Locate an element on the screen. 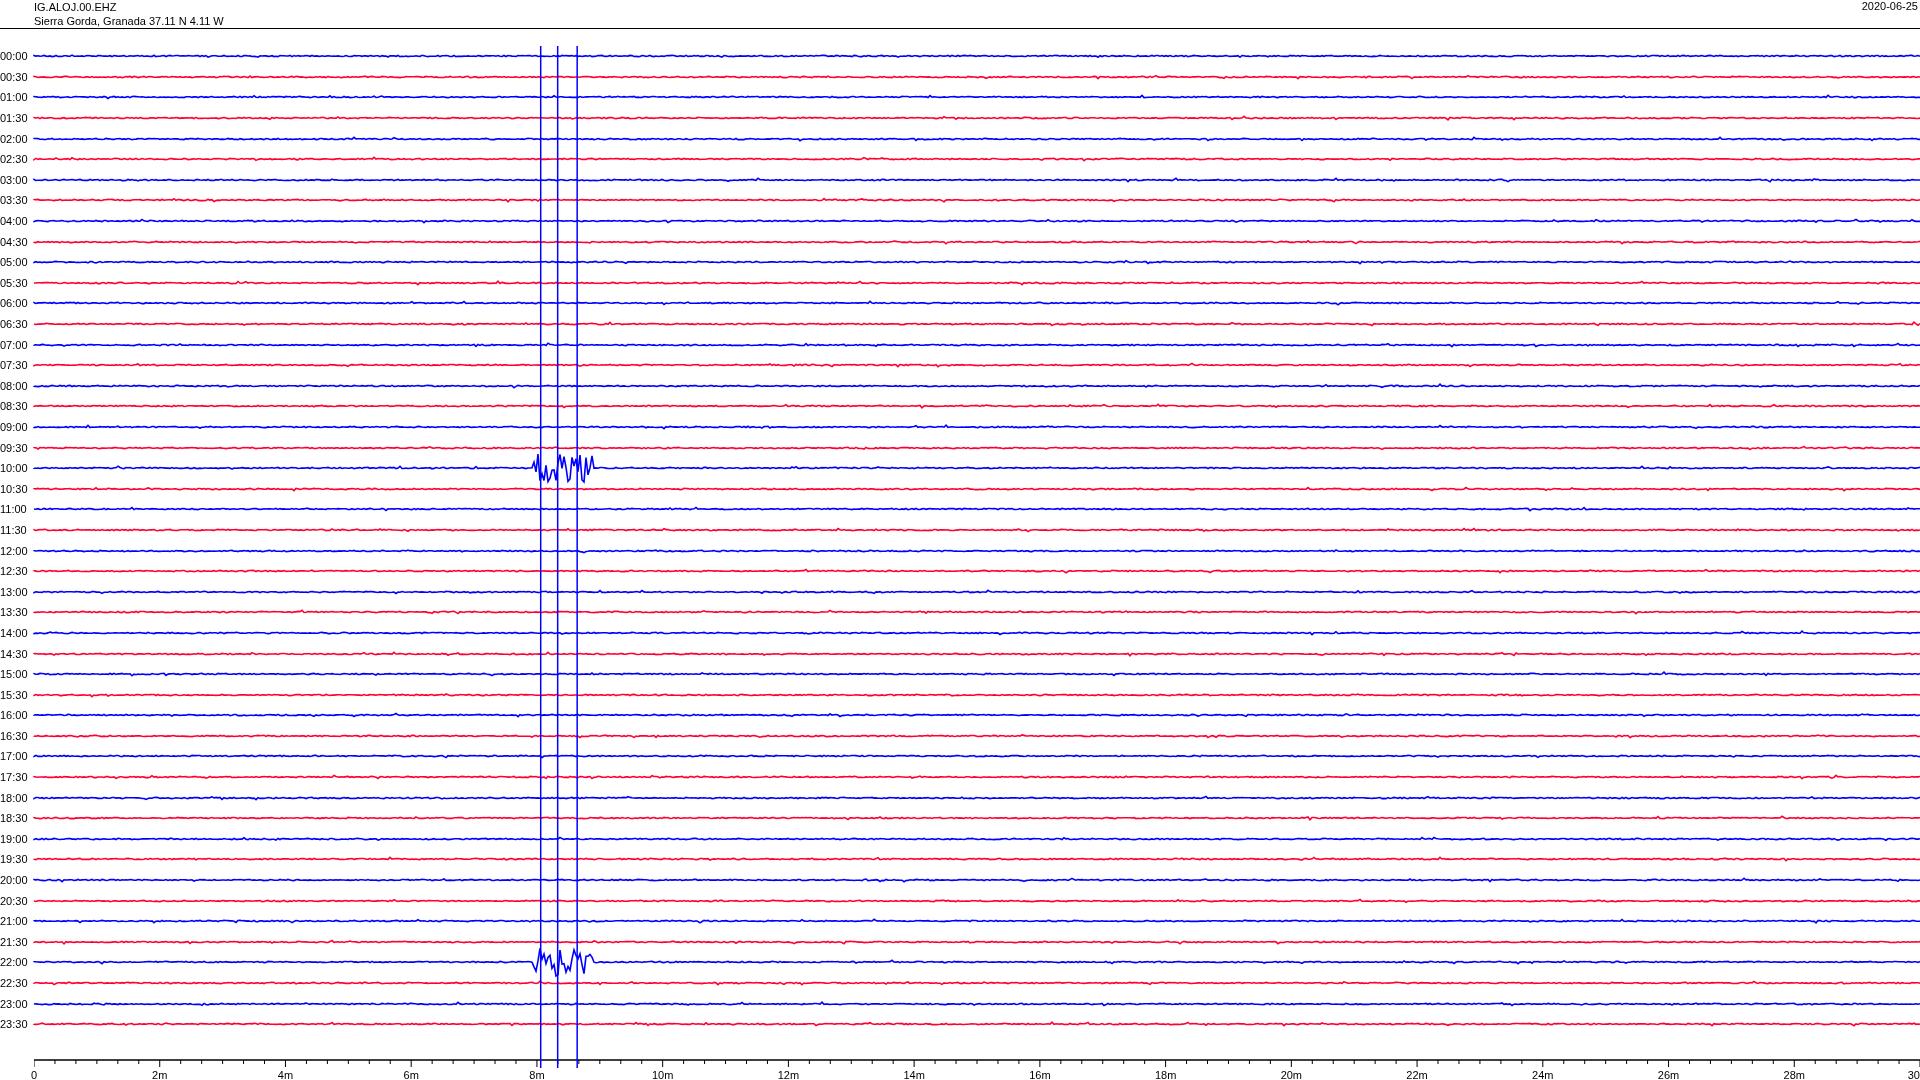 Image resolution: width=1920 pixels, height=1080 pixels. time-label: 16:00 is located at coordinates (14, 715).